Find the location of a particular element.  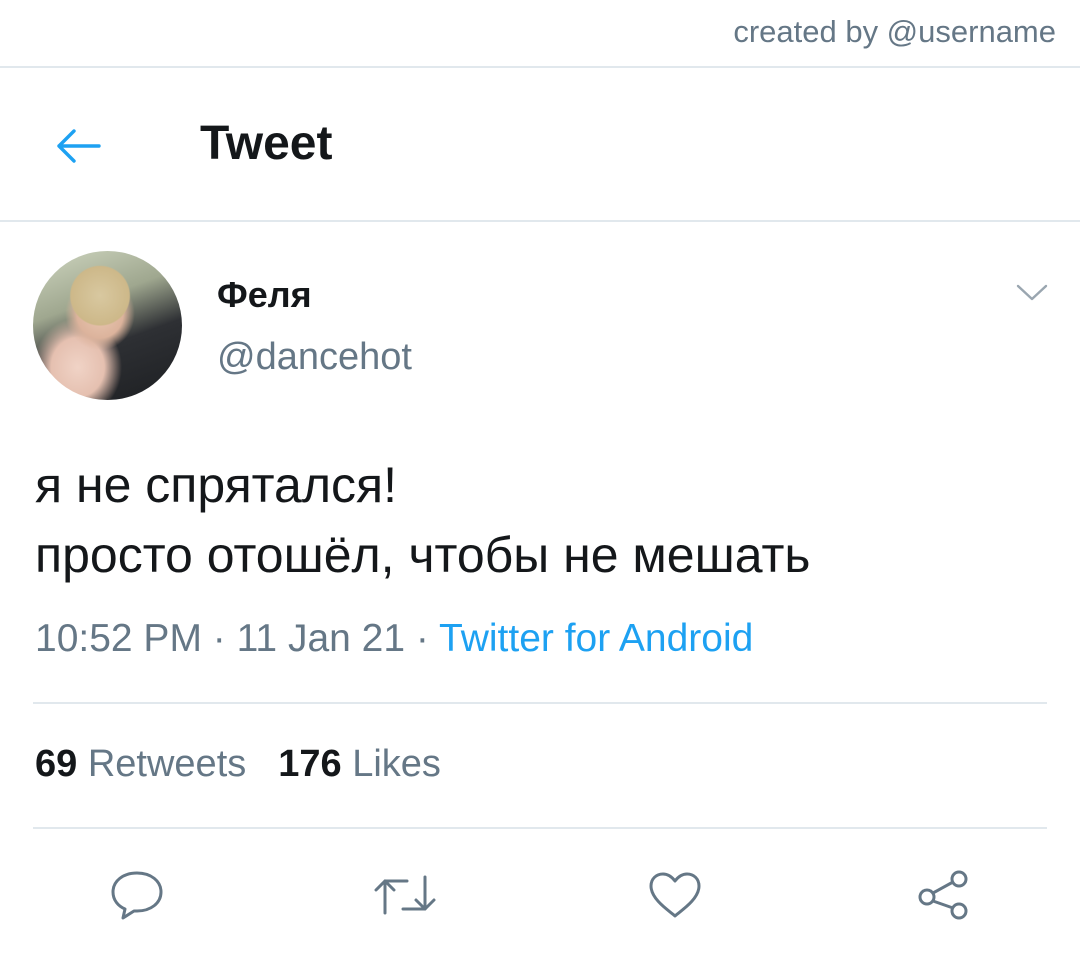

reply-button is located at coordinates (137, 895).